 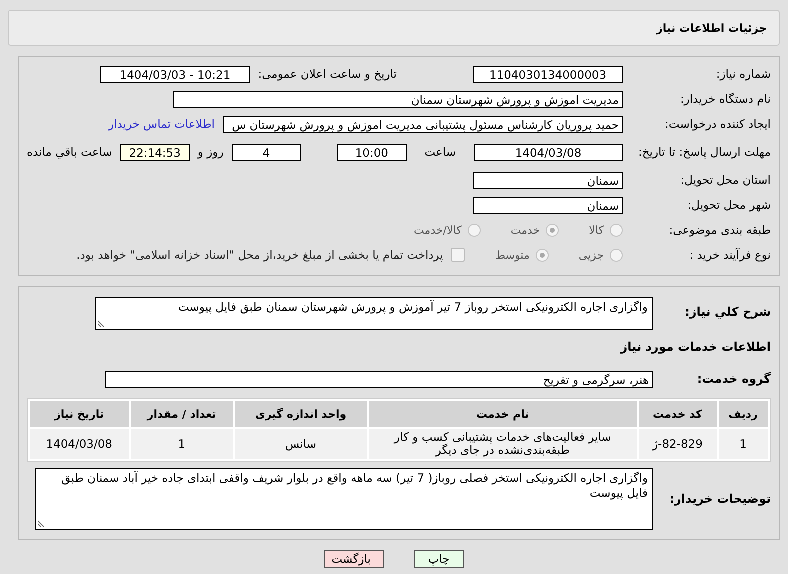 I want to click on field-value: 1404/03/08, so click(x=548, y=152).